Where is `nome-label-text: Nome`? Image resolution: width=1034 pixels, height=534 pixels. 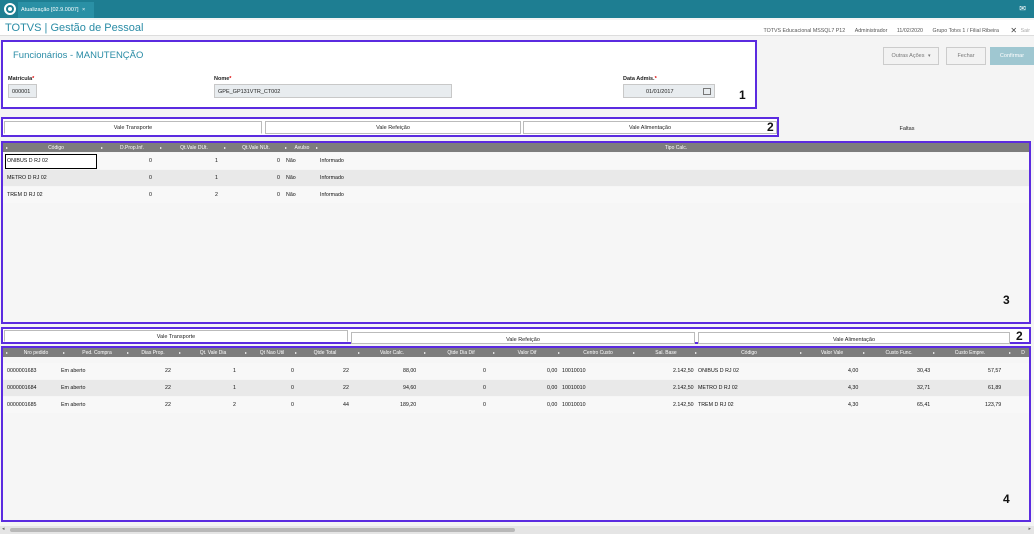
nome-label-text: Nome is located at coordinates (222, 79).